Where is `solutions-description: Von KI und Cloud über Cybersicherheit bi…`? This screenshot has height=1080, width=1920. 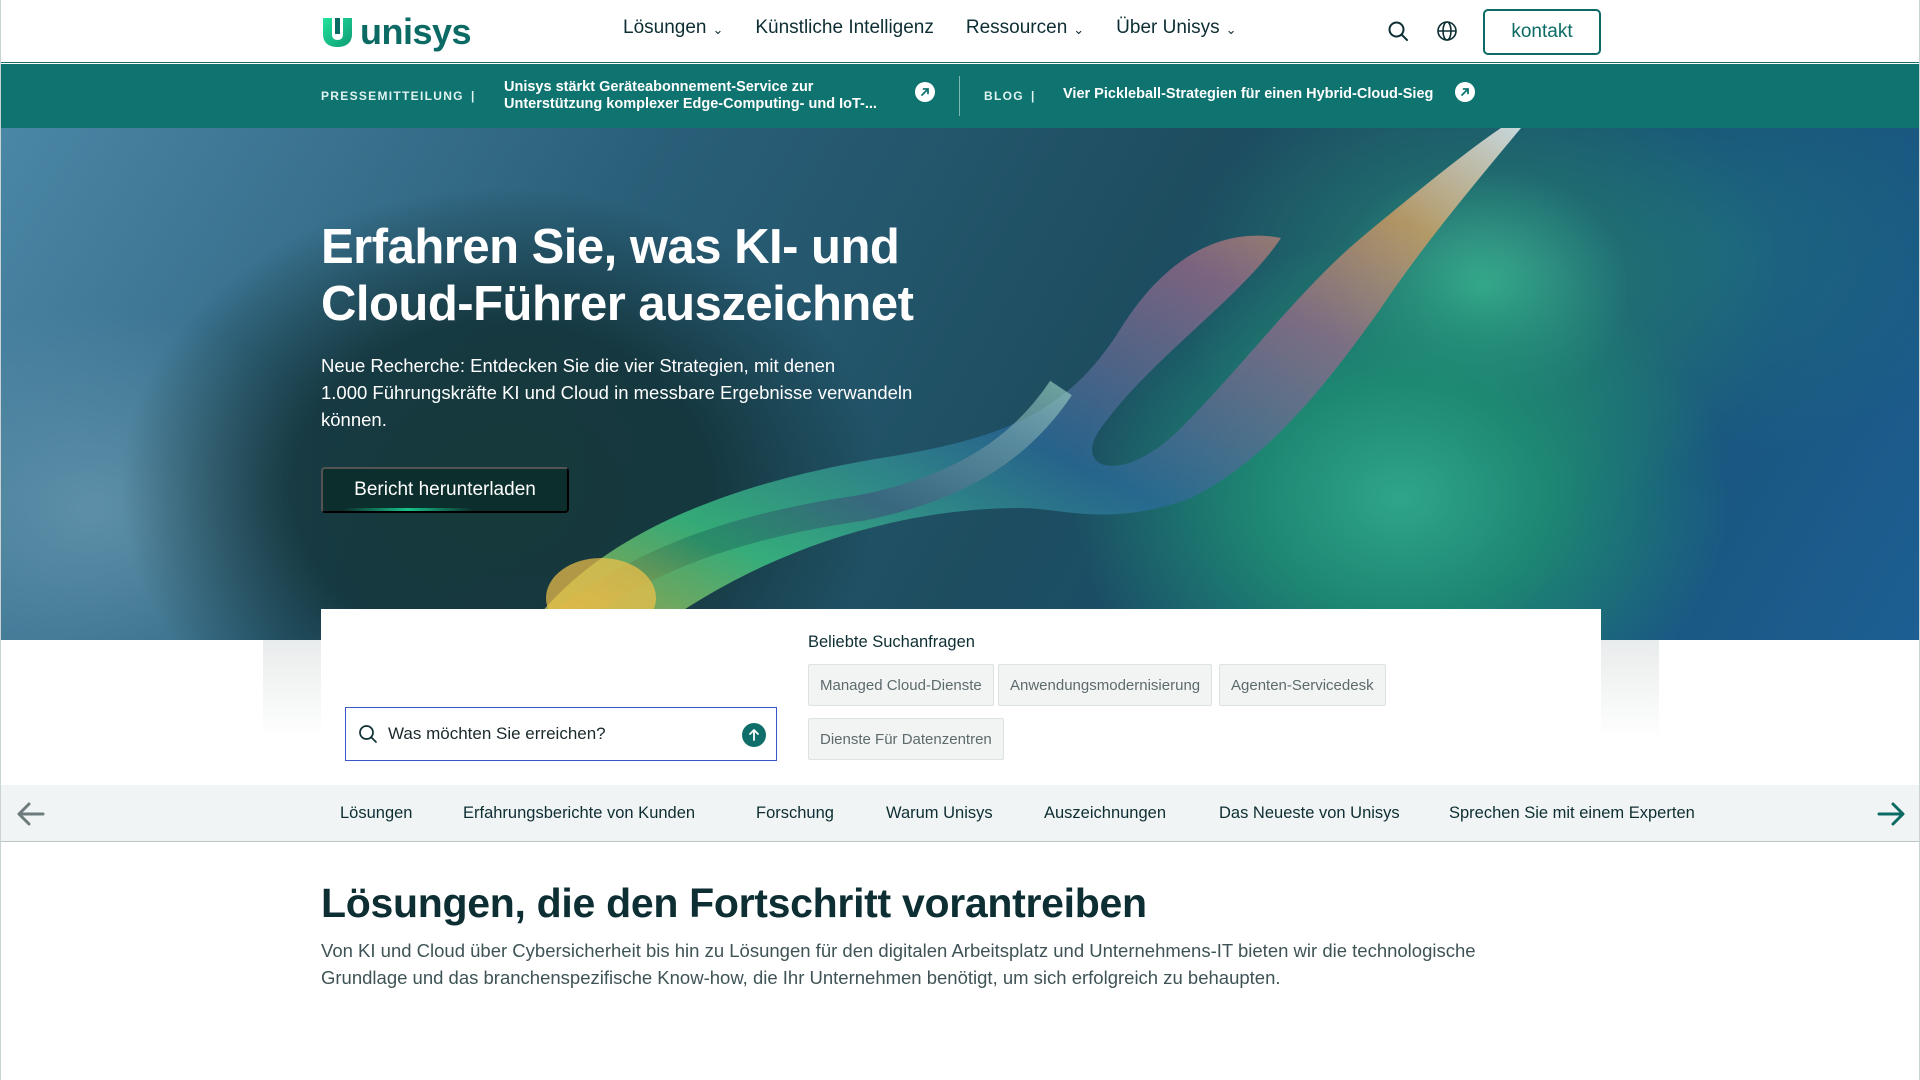
solutions-description: Von KI und Cloud über Cybersicherheit bi… is located at coordinates (961, 964).